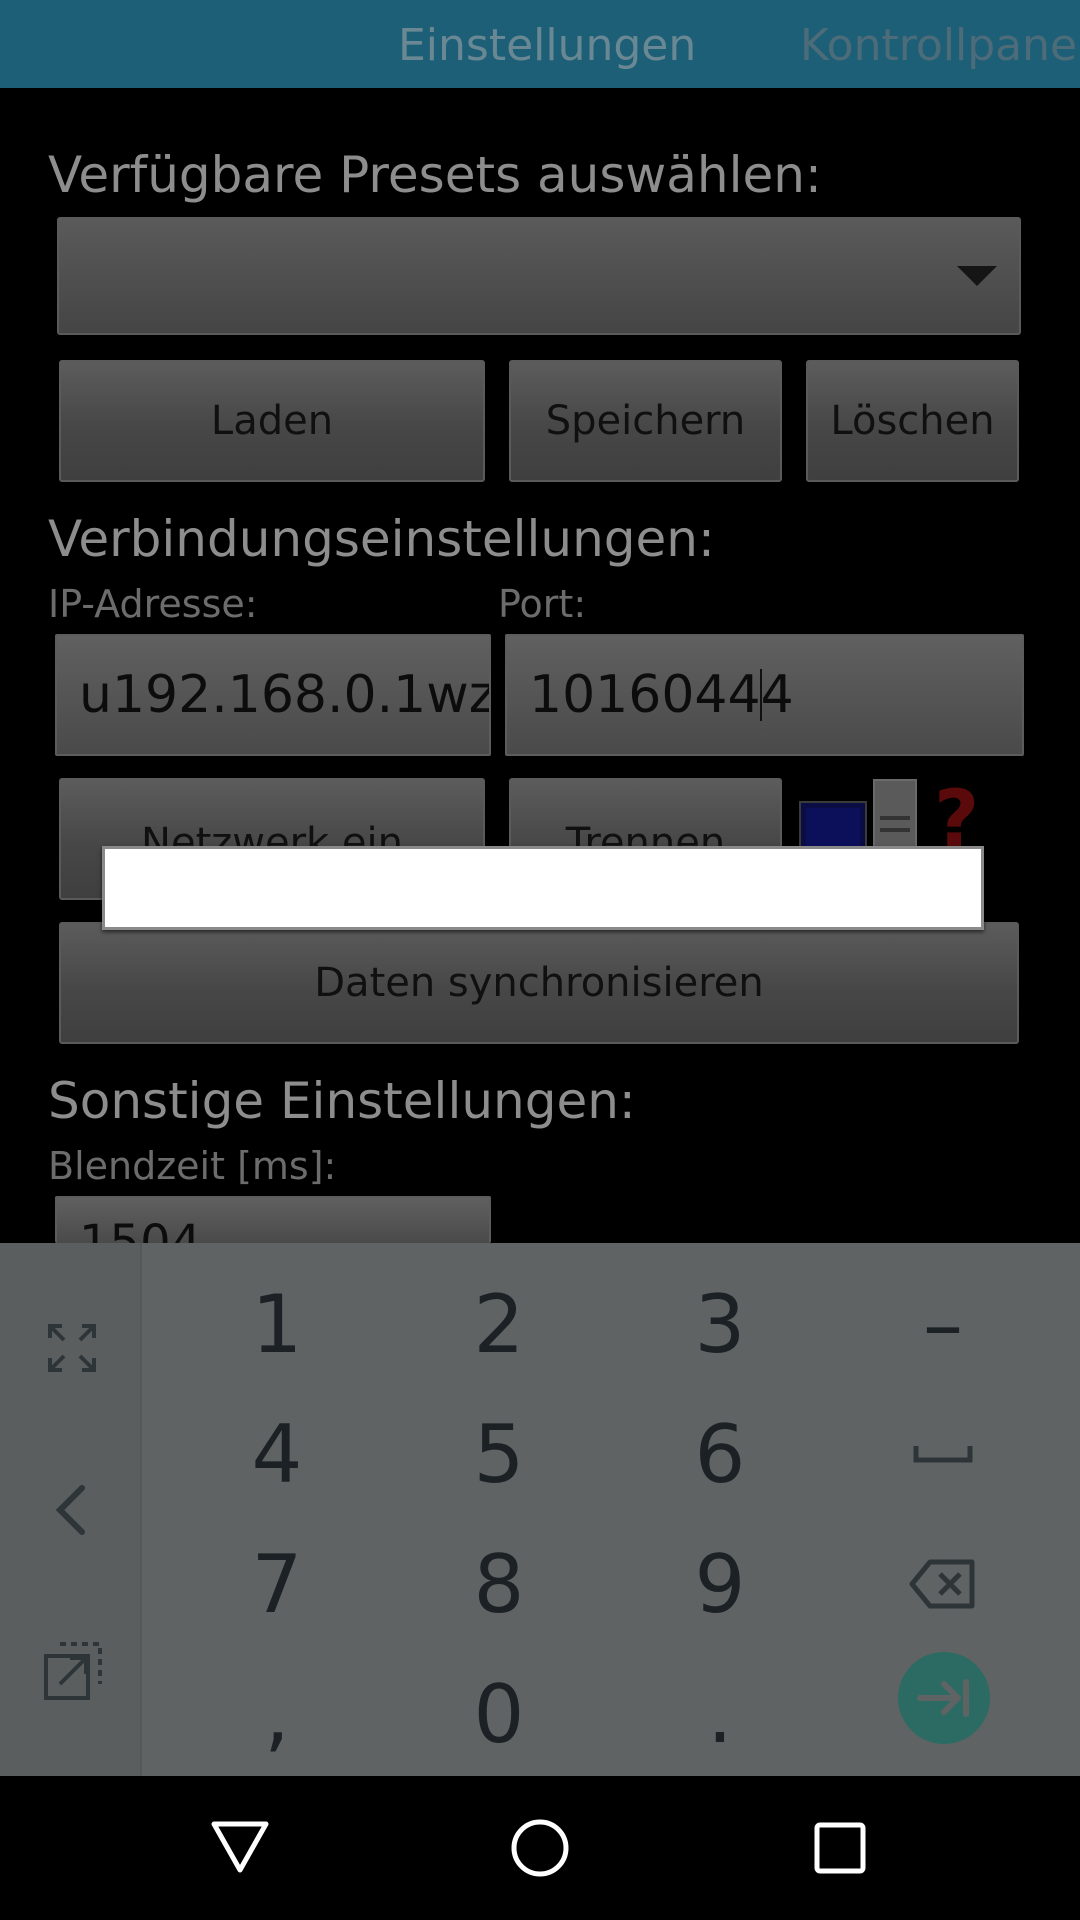  I want to click on tab-kontrollpanel: Kontrollpanel, so click(940, 44).